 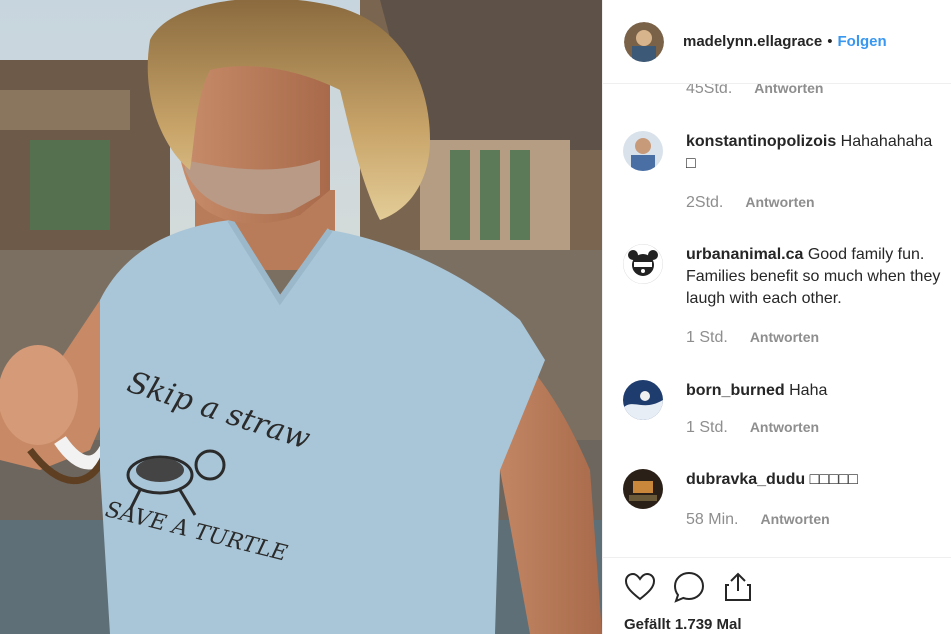 What do you see at coordinates (808, 390) in the screenshot?
I see `comment-body: Haha` at bounding box center [808, 390].